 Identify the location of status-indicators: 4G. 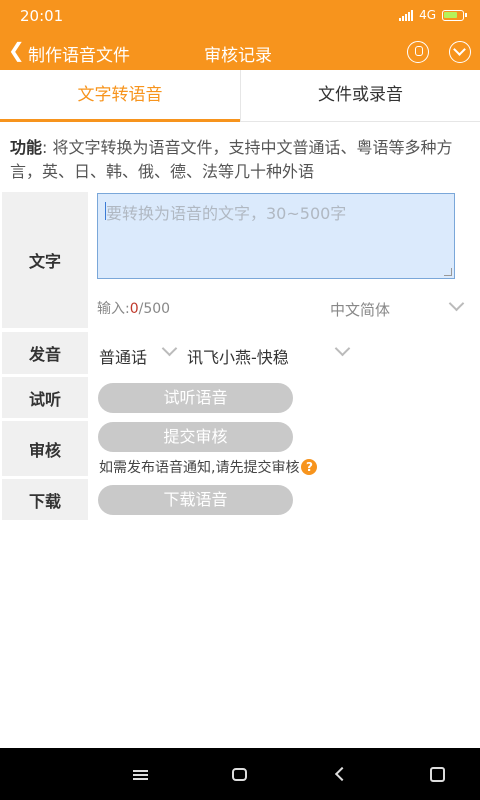
(433, 15).